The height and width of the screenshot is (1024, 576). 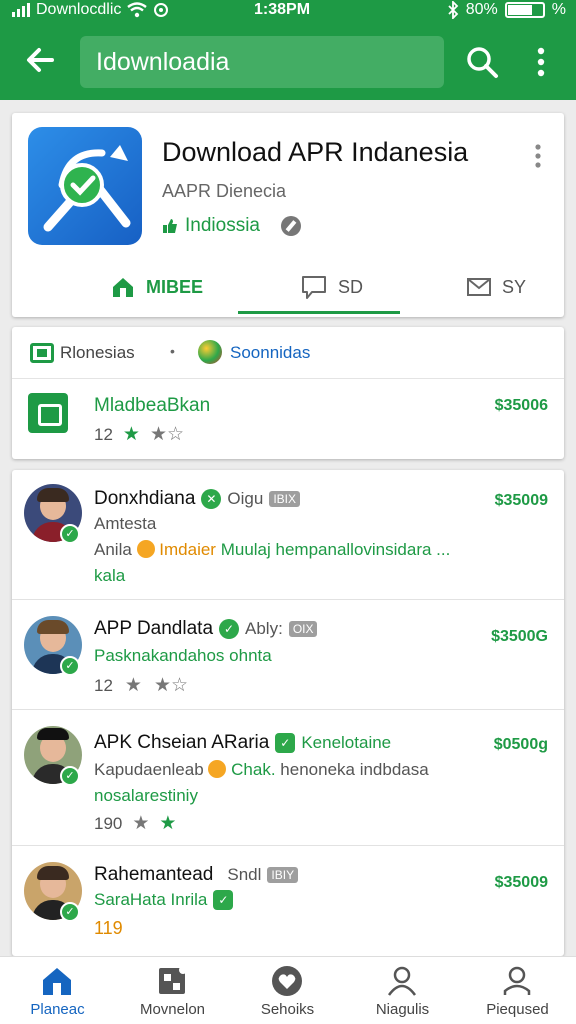 I want to click on nav-label: Niagulis, so click(x=402, y=1009).